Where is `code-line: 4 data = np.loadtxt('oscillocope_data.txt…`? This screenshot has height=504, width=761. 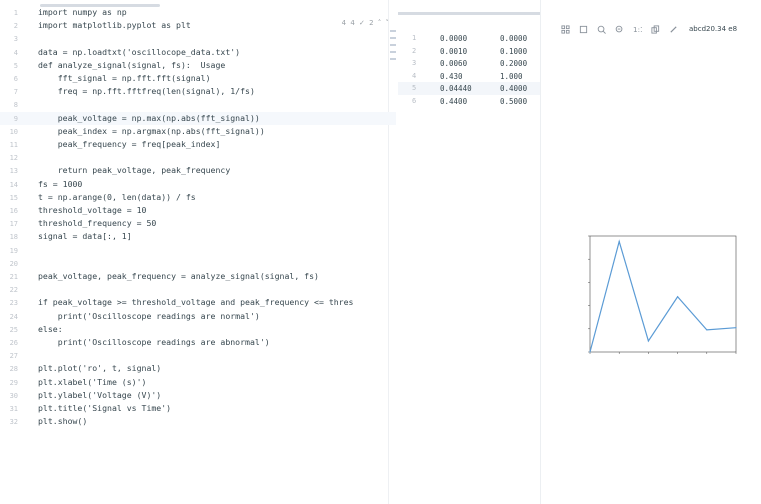 code-line: 4 data = np.loadtxt('oscillocope_data.txt… is located at coordinates (198, 52).